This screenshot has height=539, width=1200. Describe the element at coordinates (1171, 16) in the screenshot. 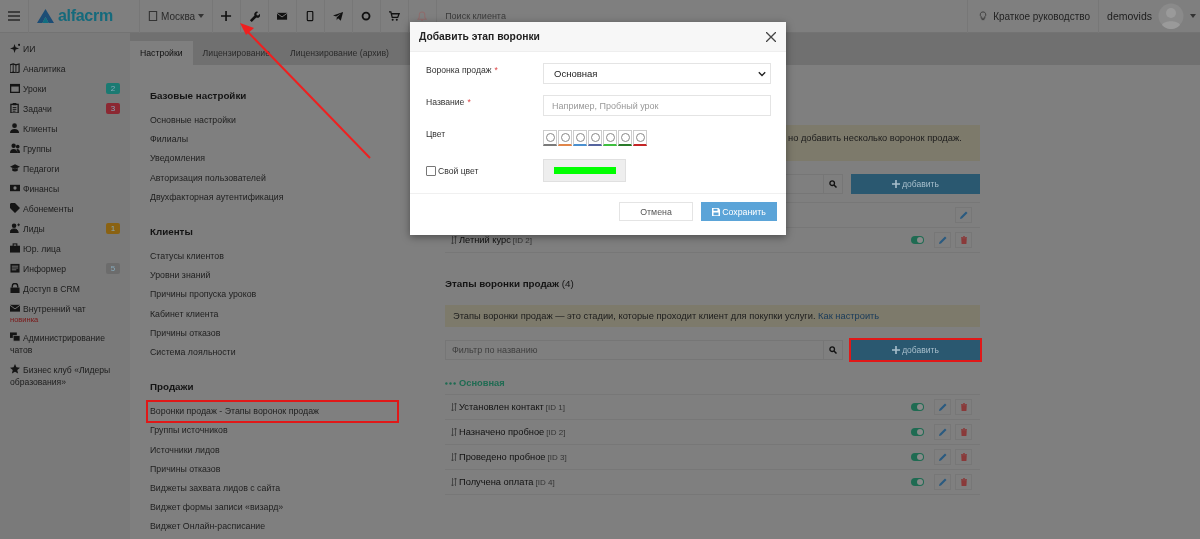

I see `avatar-icon` at that location.